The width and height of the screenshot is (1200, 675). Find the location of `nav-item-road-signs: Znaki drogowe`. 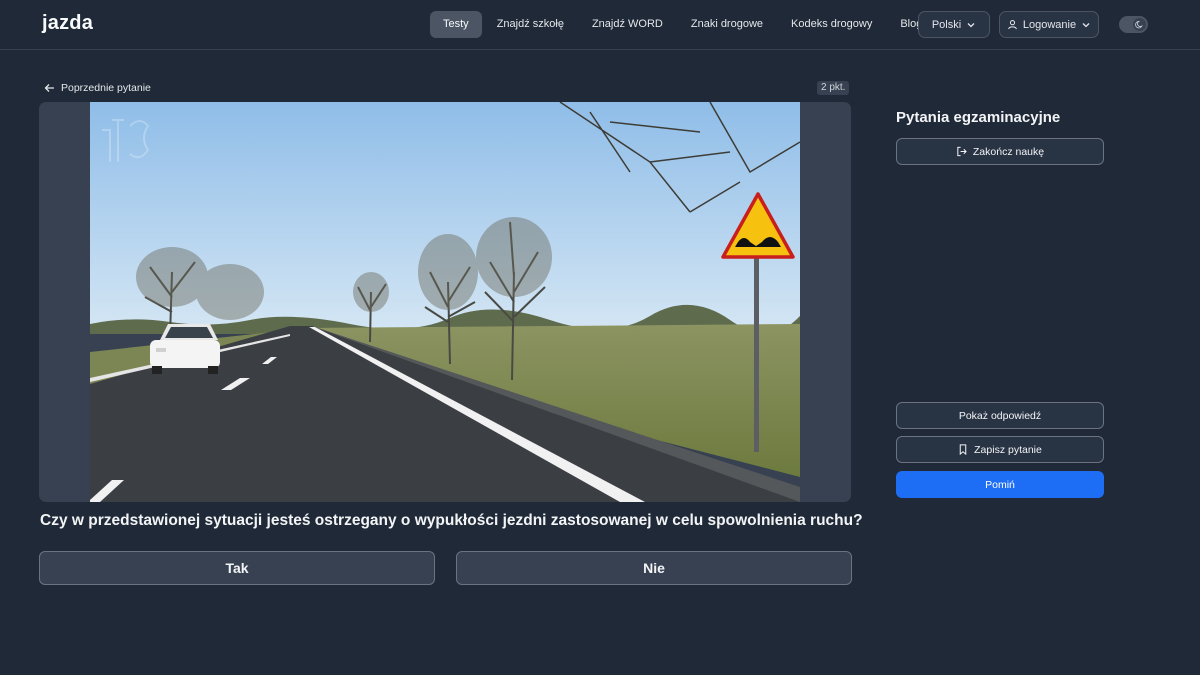

nav-item-road-signs: Znaki drogowe is located at coordinates (727, 24).